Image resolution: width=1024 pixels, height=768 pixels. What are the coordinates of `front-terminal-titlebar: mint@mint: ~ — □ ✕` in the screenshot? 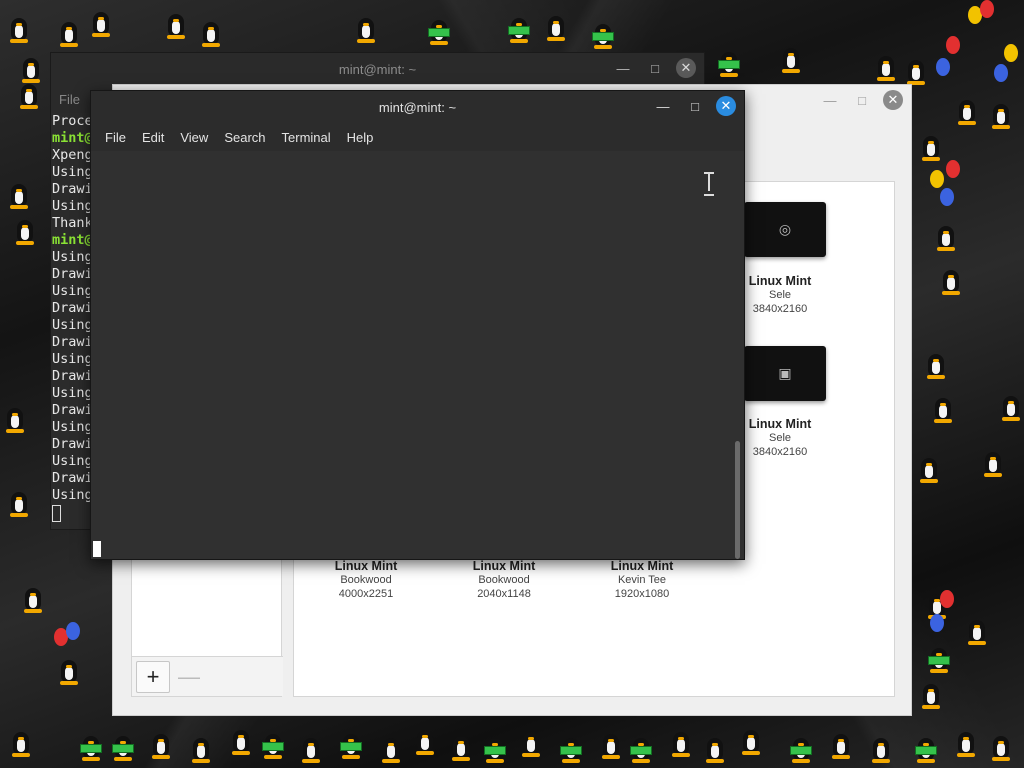 It's located at (417, 107).